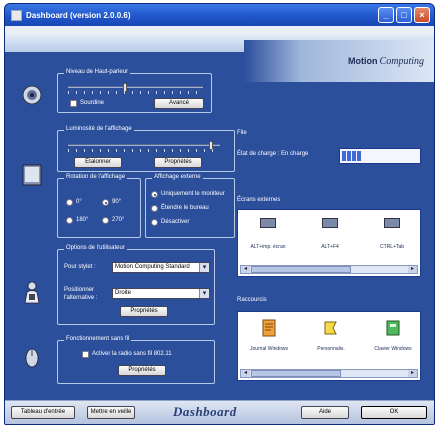  Describe the element at coordinates (363, 60) in the screenshot. I see `logo-brand: Motion` at that location.